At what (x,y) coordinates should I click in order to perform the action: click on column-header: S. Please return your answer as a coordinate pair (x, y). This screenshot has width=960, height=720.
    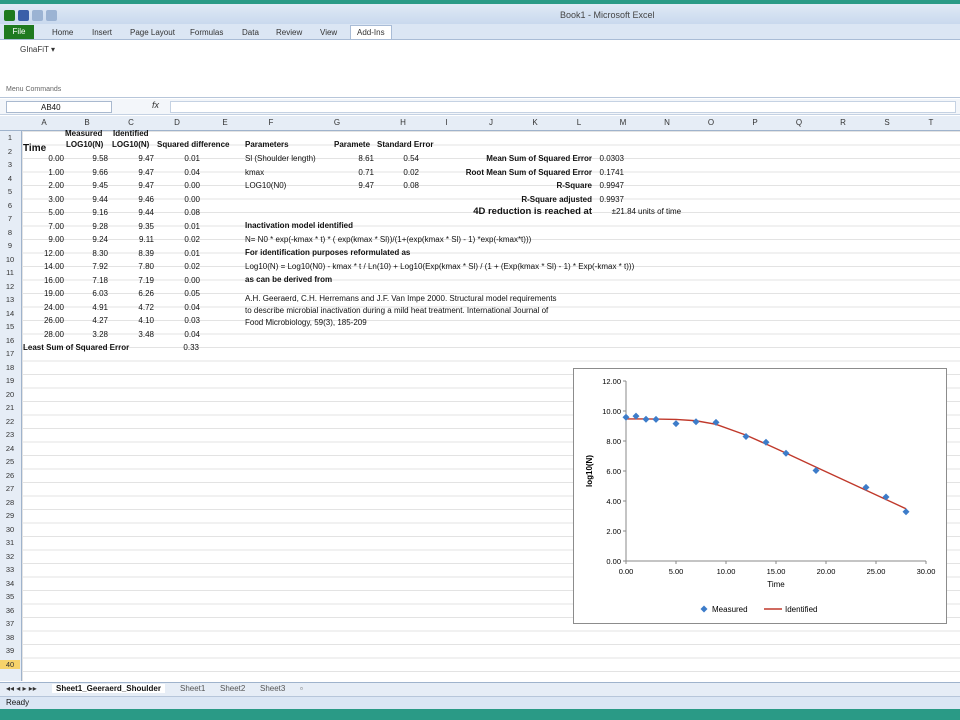
    Looking at the image, I should click on (887, 122).